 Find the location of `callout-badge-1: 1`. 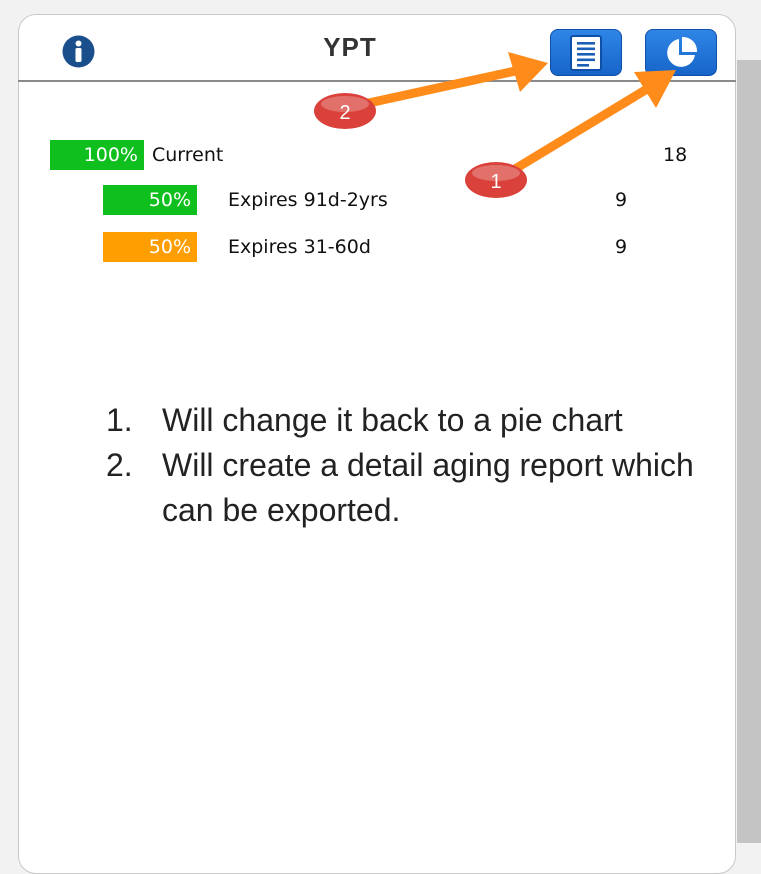

callout-badge-1: 1 is located at coordinates (496, 180).